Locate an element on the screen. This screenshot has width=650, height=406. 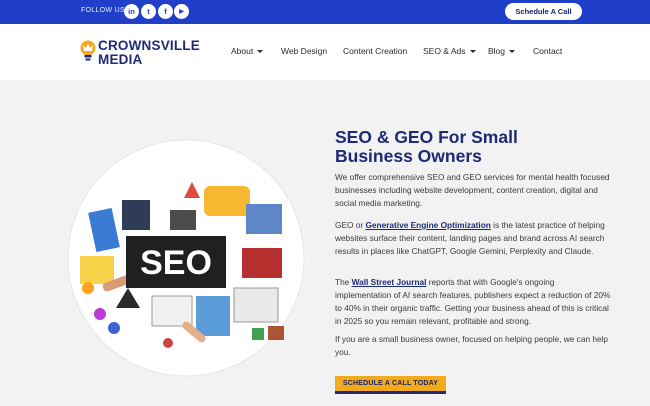
page-title-line2: Business Owners is located at coordinates (408, 156).